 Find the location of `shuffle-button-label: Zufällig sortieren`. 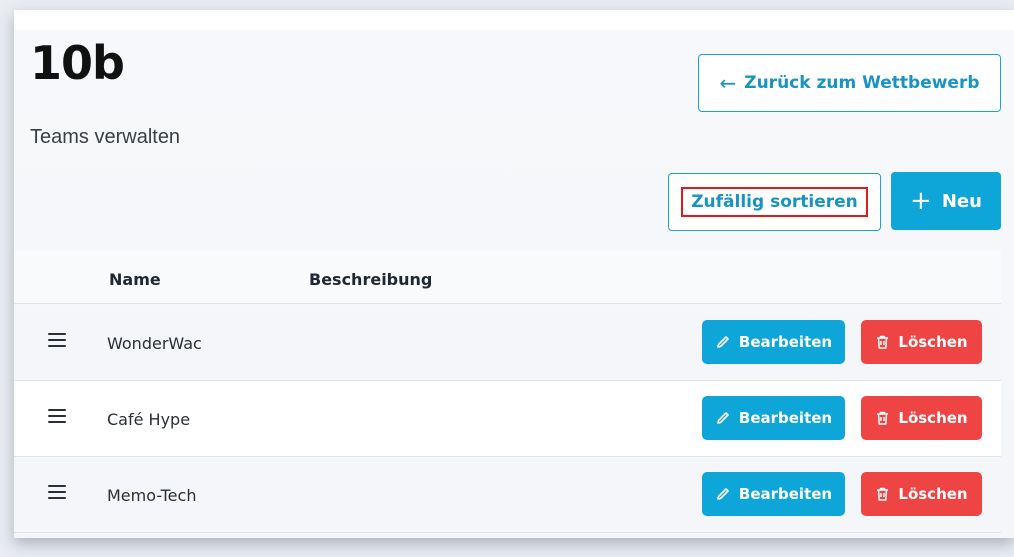

shuffle-button-label: Zufällig sortieren is located at coordinates (774, 202).